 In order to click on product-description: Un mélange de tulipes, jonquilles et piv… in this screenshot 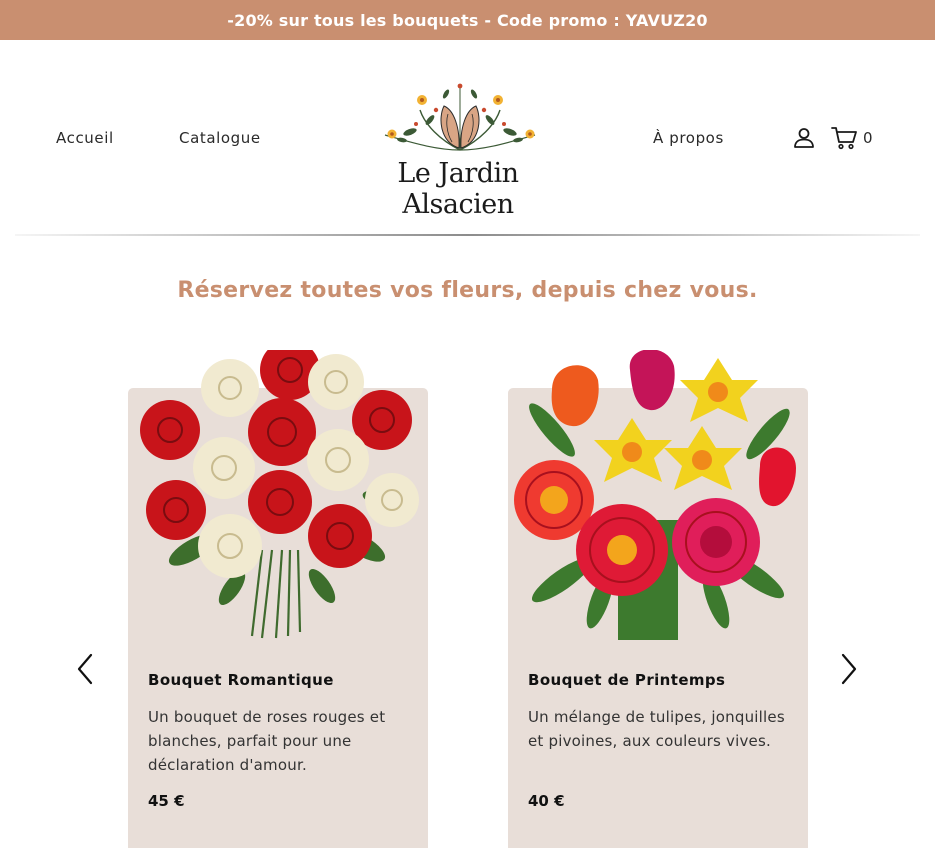, I will do `click(656, 729)`.